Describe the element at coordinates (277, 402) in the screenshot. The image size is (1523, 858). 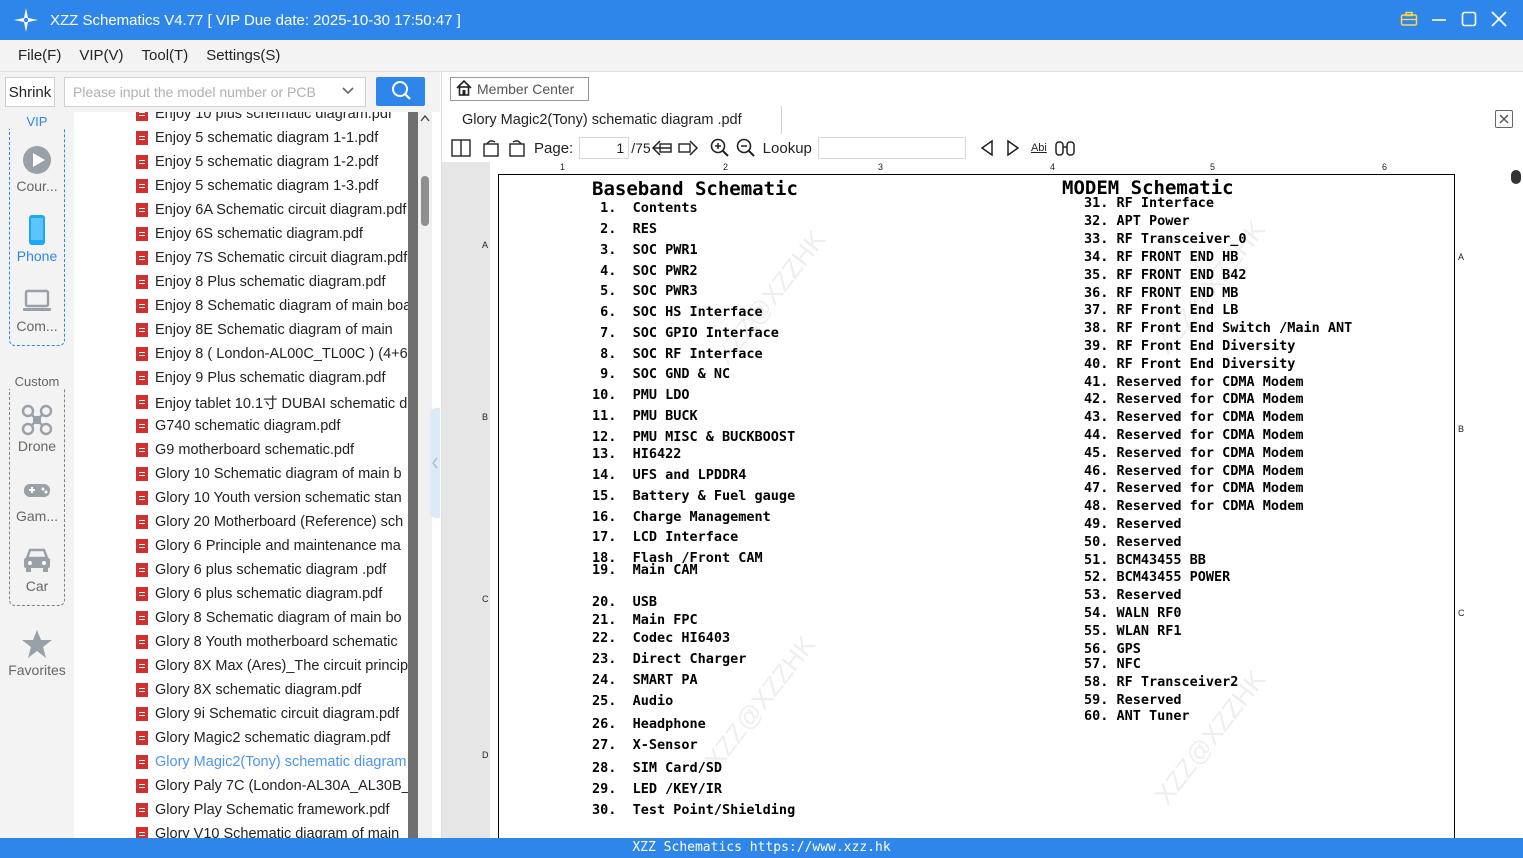
I see `file-list-item: Enjoy tablet 10.1寸 DUBAI schematic d` at that location.